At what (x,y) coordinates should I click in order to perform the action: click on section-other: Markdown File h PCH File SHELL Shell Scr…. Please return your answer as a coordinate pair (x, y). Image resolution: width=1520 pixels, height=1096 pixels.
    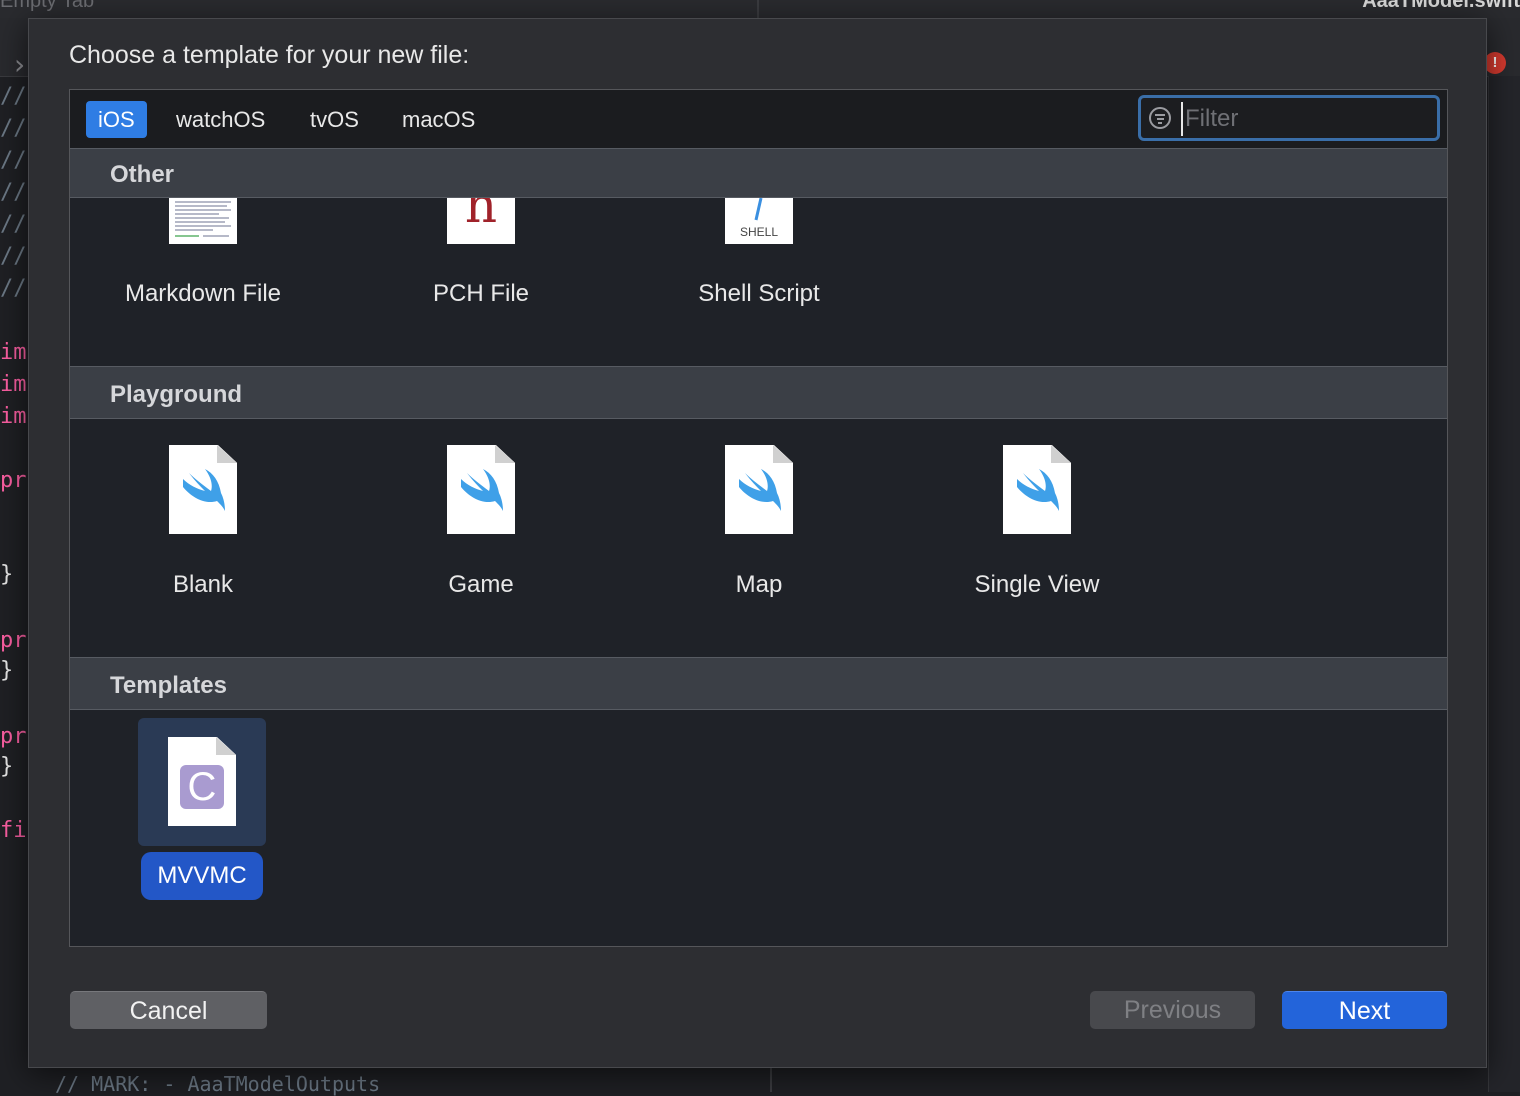
    Looking at the image, I should click on (758, 282).